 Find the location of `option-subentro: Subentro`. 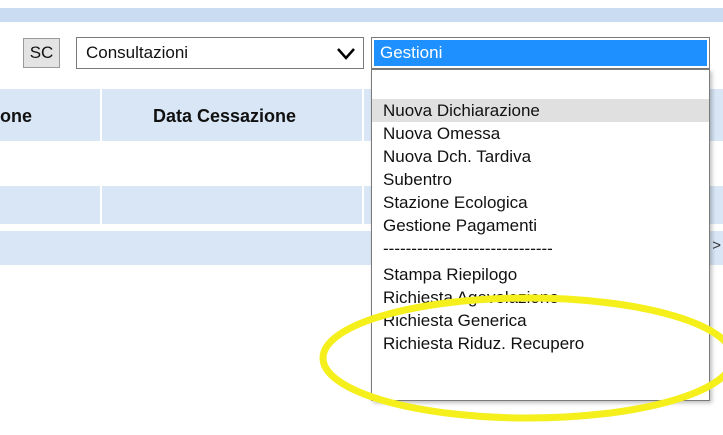

option-subentro: Subentro is located at coordinates (540, 179).